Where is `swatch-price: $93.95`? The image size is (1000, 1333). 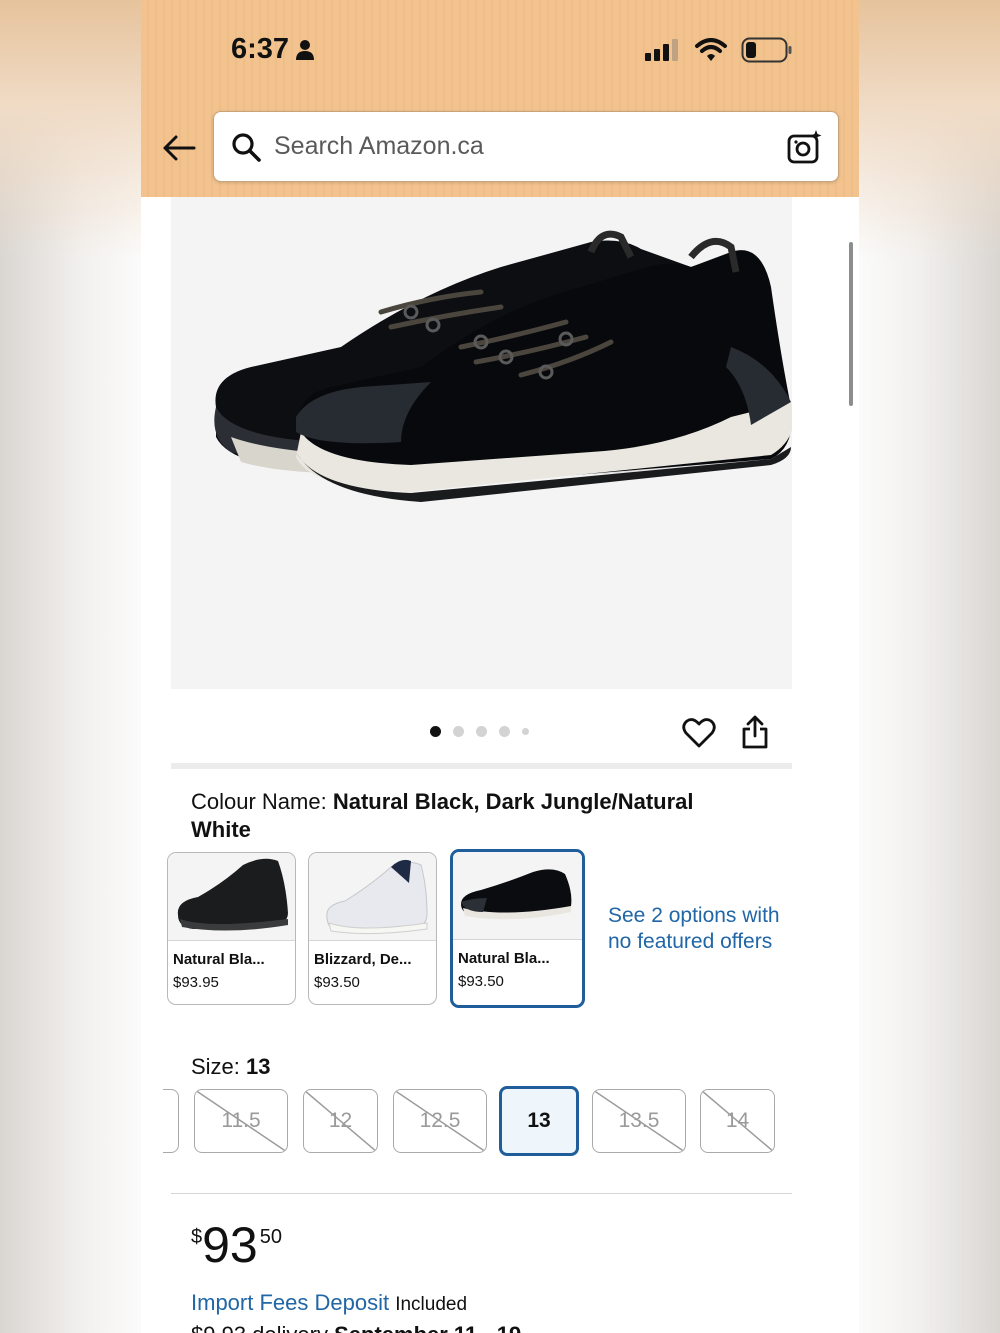
swatch-price: $93.95 is located at coordinates (196, 982).